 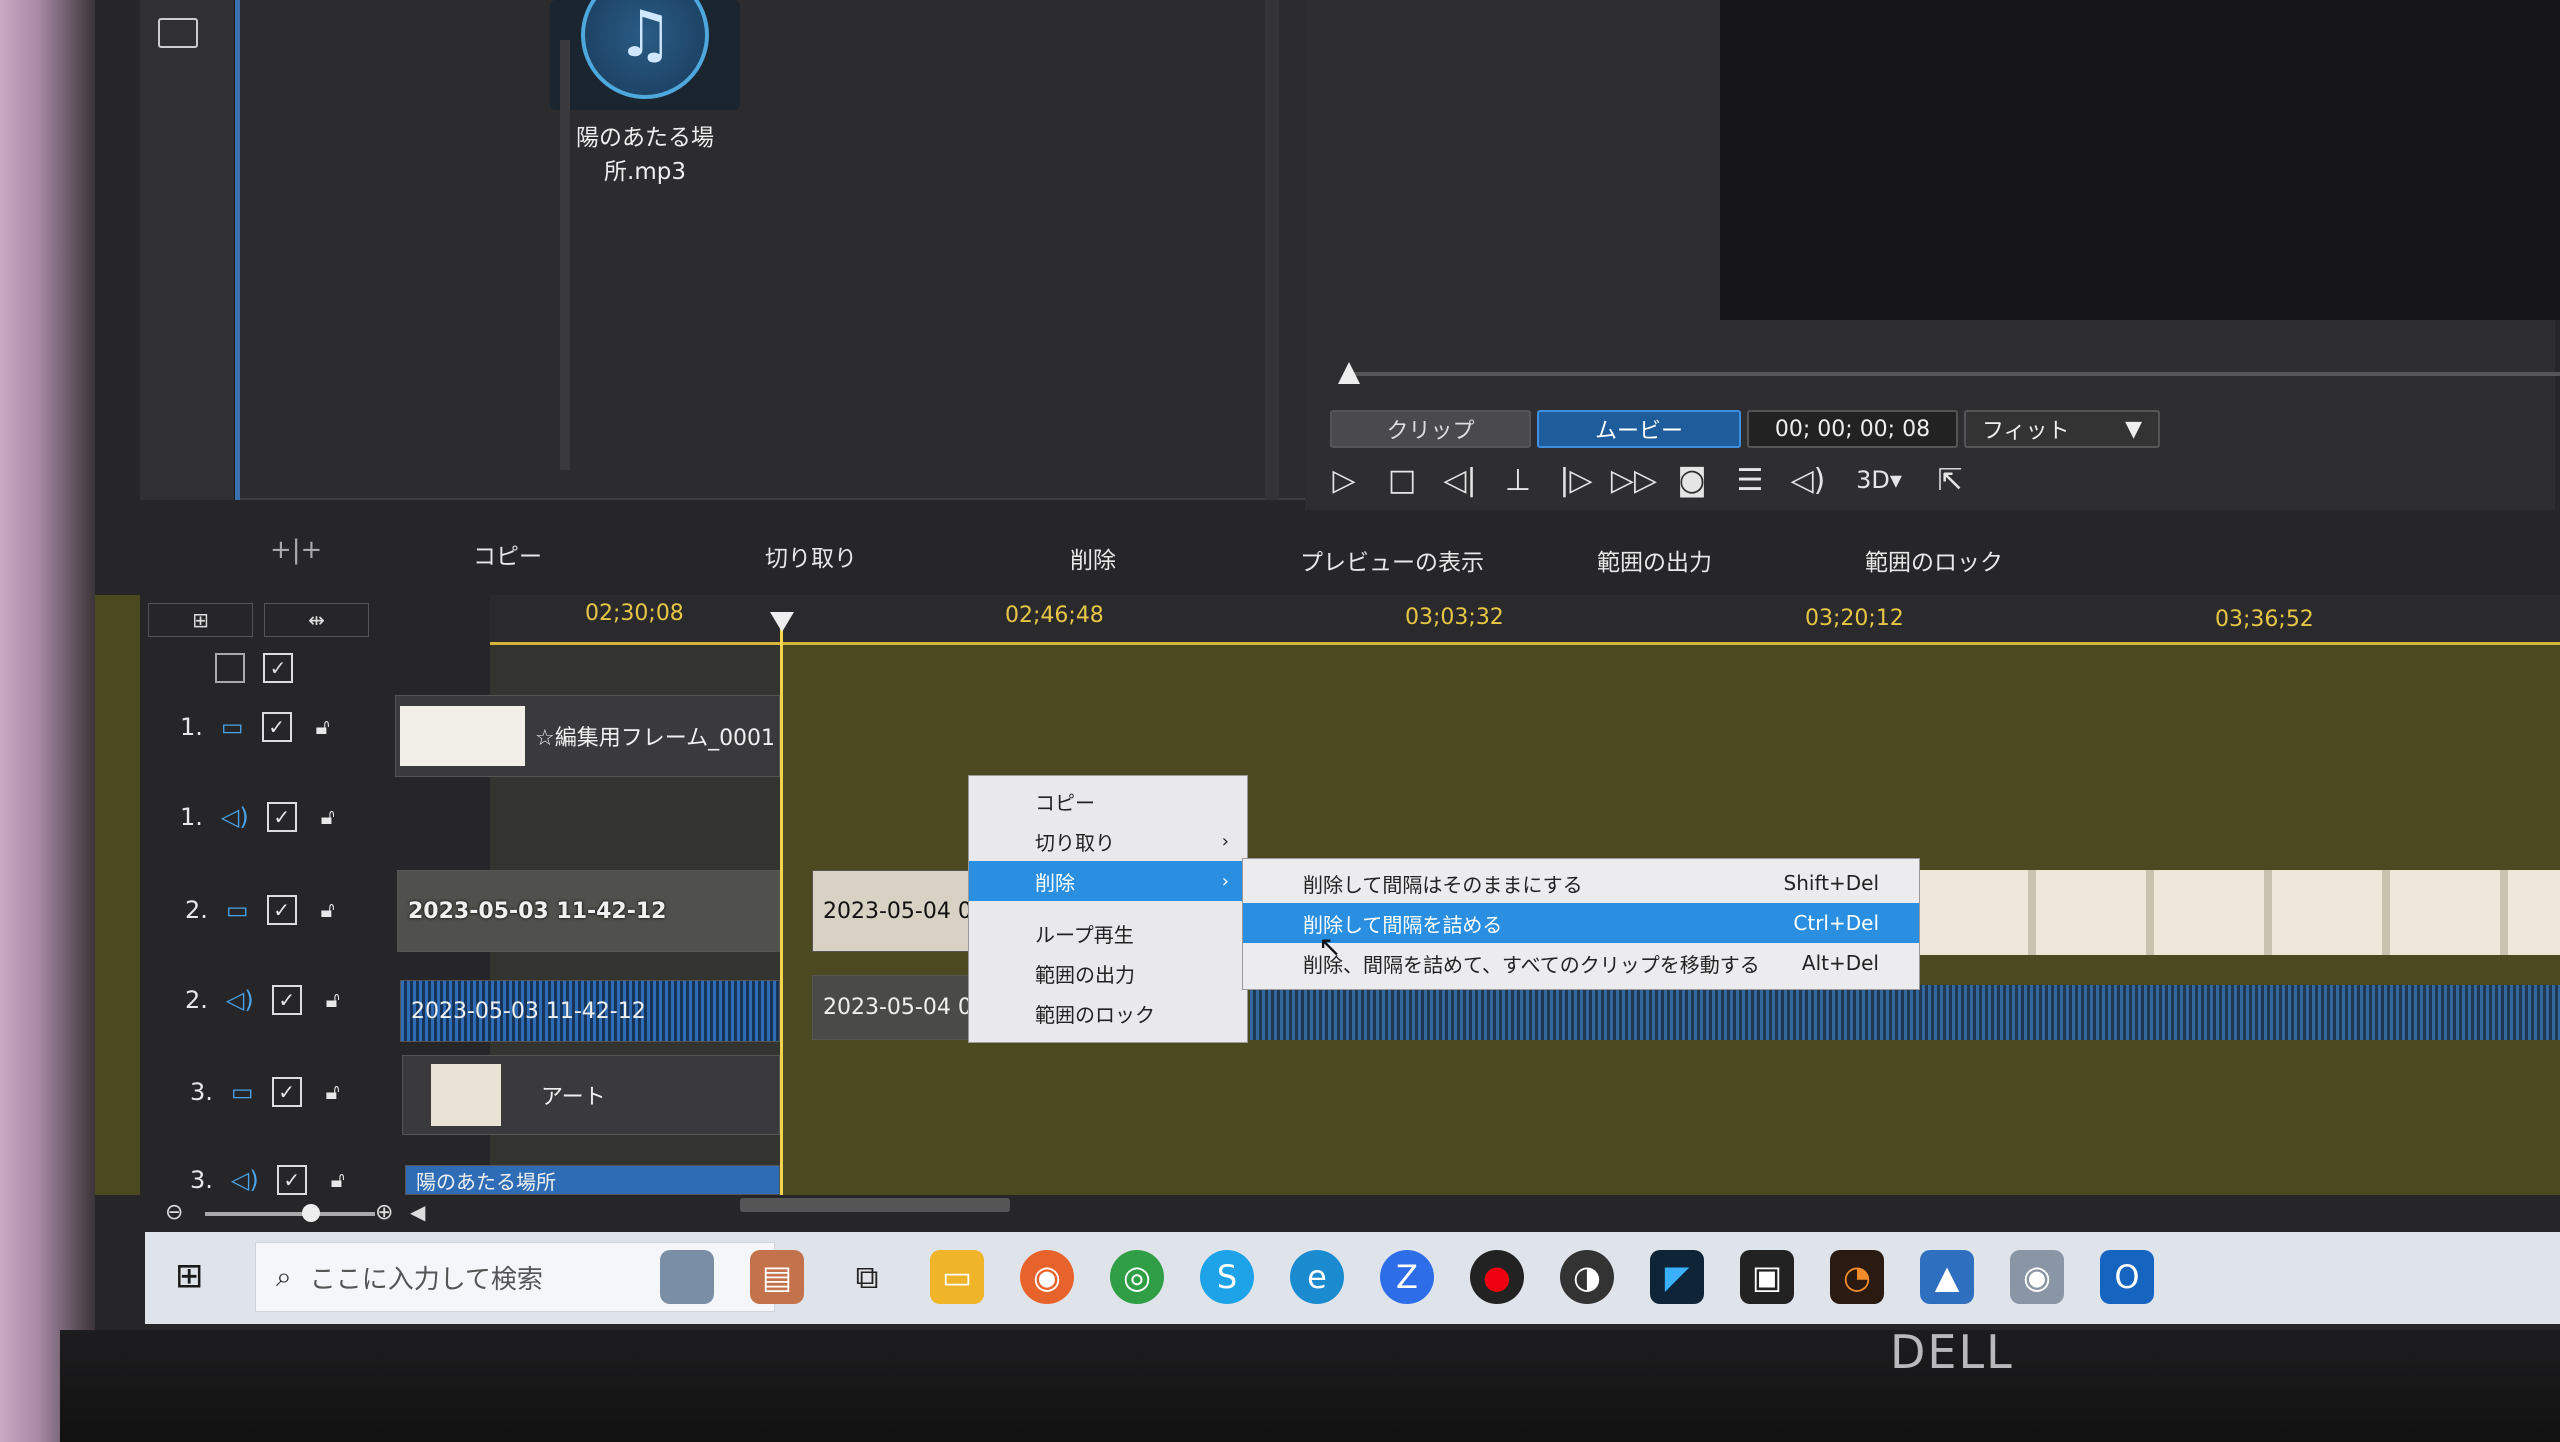 What do you see at coordinates (1677, 1277) in the screenshot?
I see `video-editor-icon: ◤` at bounding box center [1677, 1277].